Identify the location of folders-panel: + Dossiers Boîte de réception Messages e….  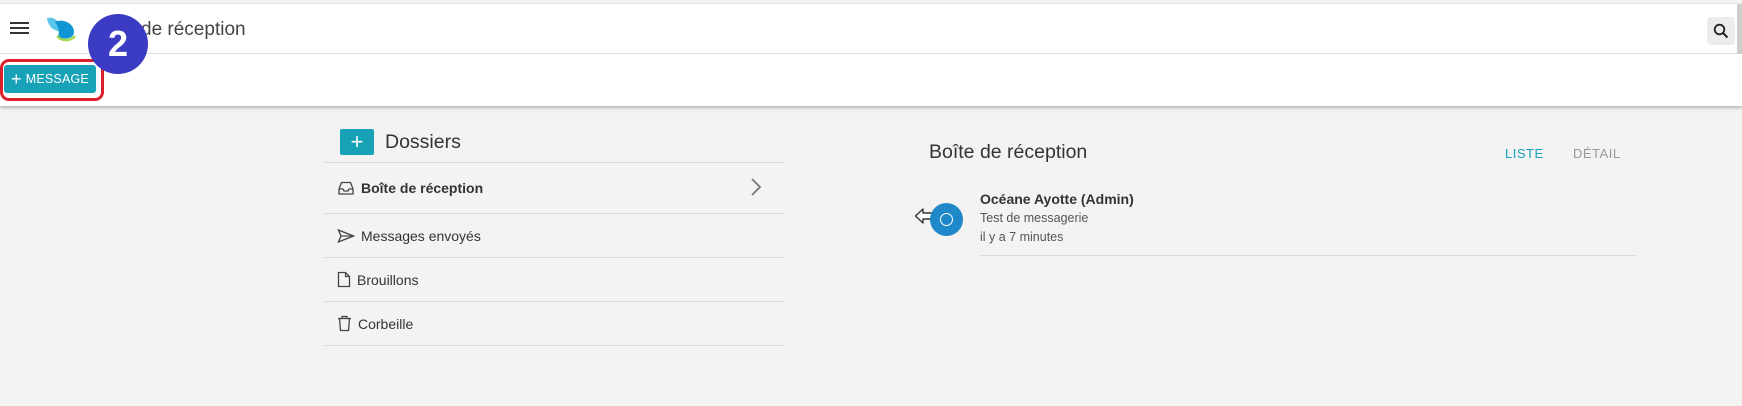
(554, 235).